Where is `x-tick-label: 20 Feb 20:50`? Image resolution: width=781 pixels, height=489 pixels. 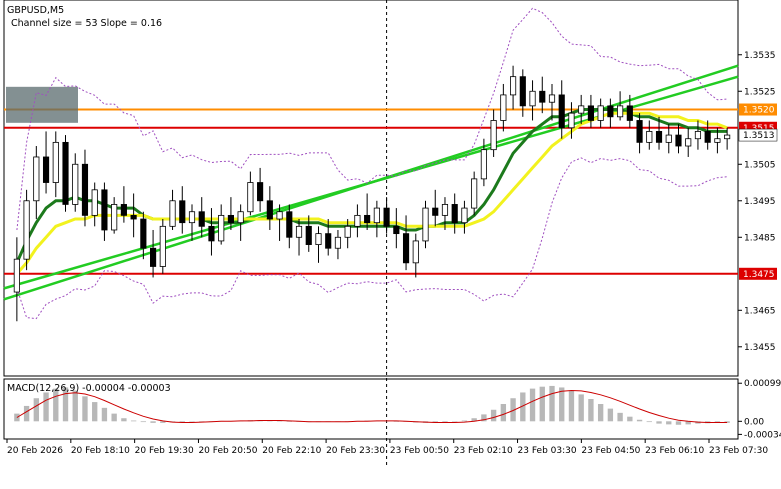 x-tick-label: 20 Feb 20:50 is located at coordinates (227, 451).